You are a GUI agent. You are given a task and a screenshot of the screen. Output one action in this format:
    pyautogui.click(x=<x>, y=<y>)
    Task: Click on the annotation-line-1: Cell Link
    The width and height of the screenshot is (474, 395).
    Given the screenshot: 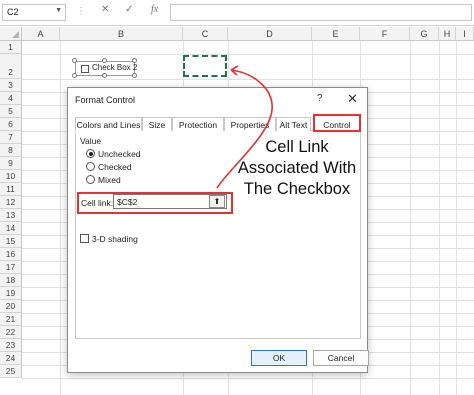 What is the action you would take?
    pyautogui.click(x=297, y=147)
    